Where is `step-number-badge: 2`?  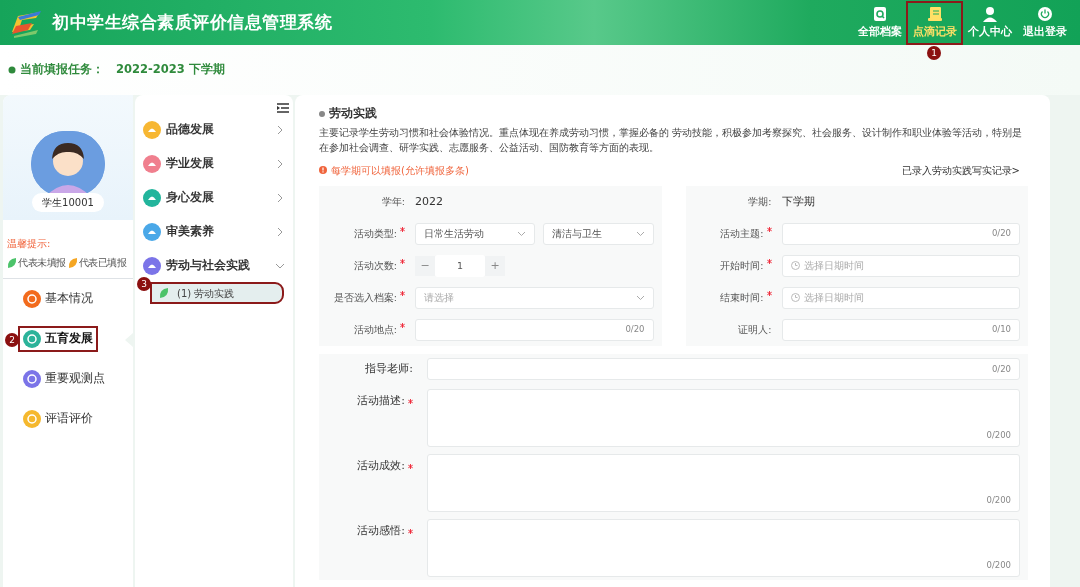
step-number-badge: 2 is located at coordinates (12, 340).